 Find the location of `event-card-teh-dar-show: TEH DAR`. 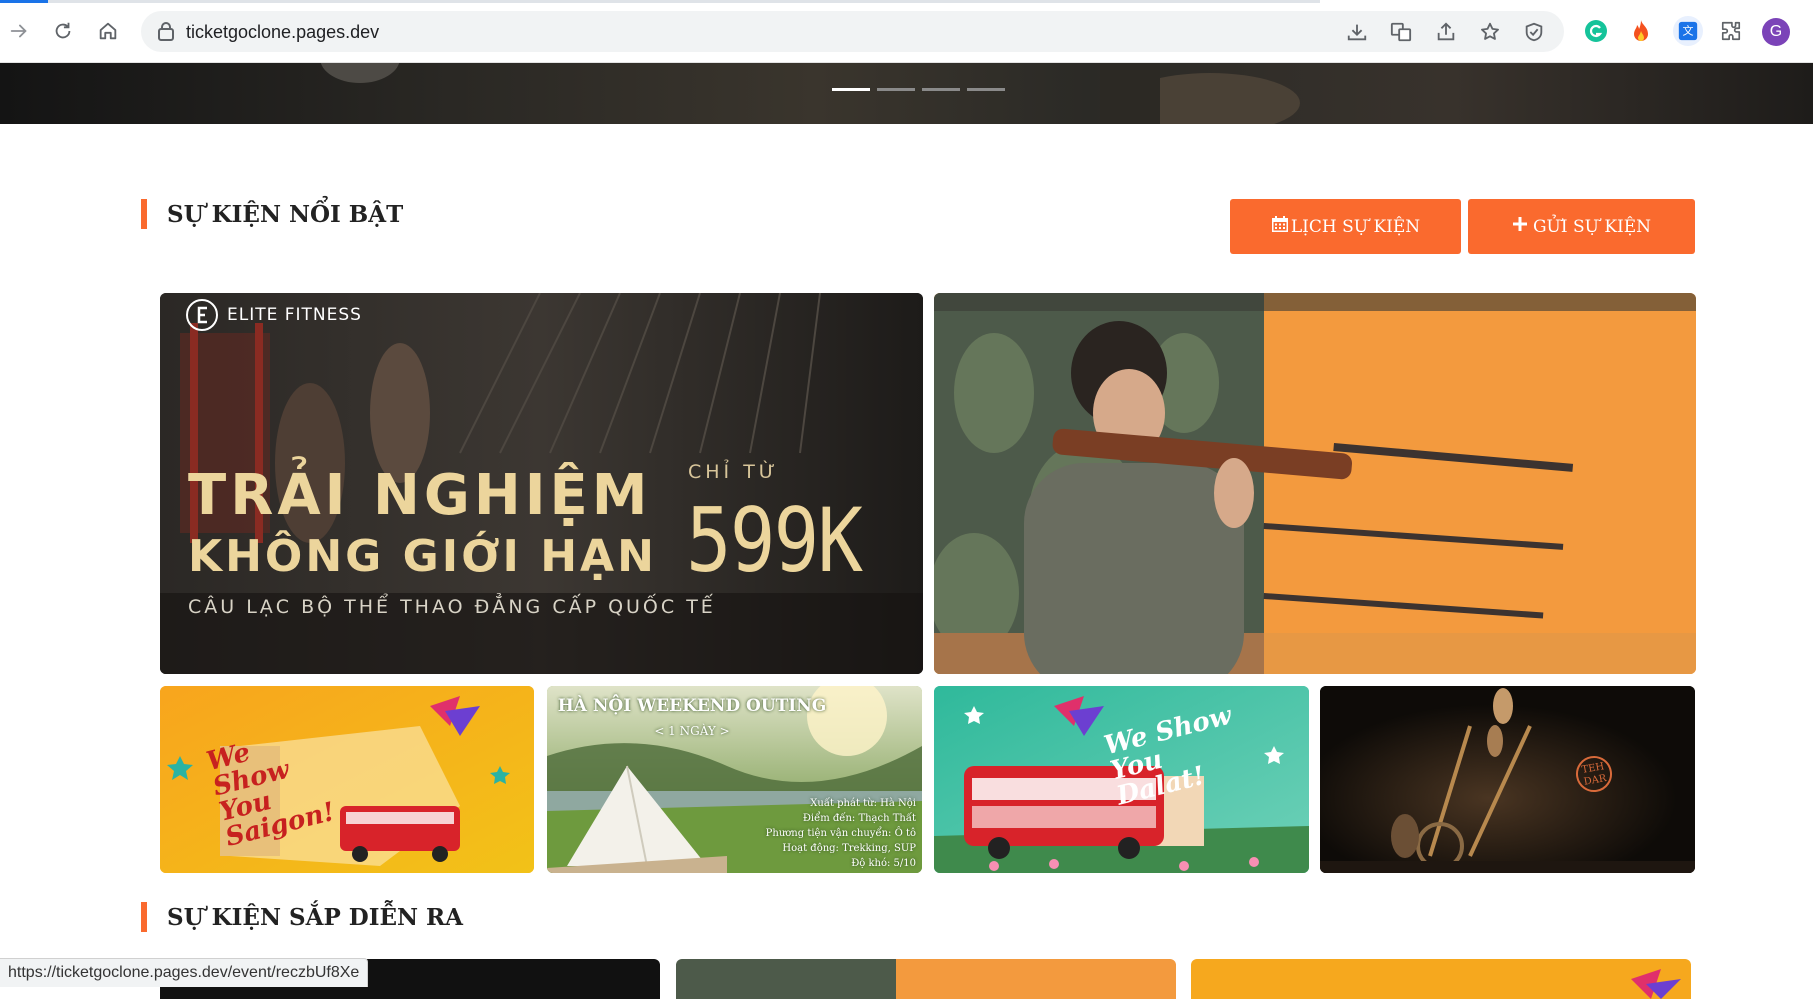

event-card-teh-dar-show: TEH DAR is located at coordinates (1507, 779).